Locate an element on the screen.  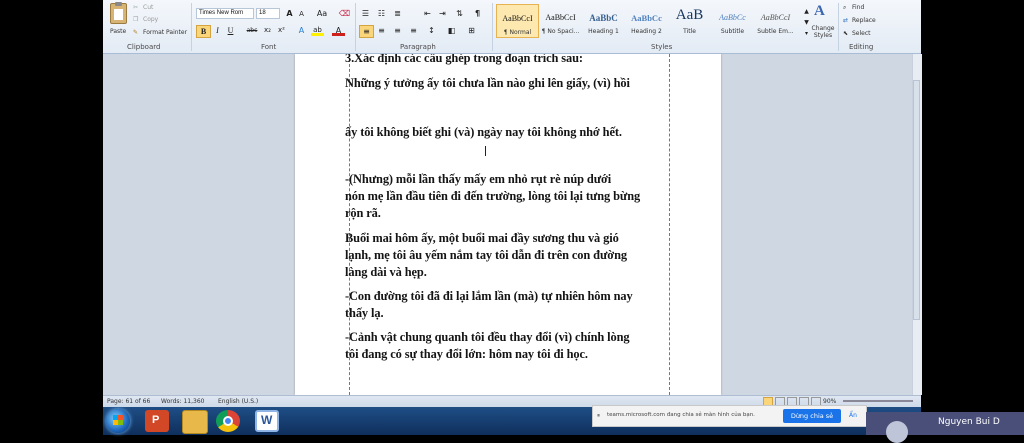
bold-button: B is located at coordinates (203, 31).